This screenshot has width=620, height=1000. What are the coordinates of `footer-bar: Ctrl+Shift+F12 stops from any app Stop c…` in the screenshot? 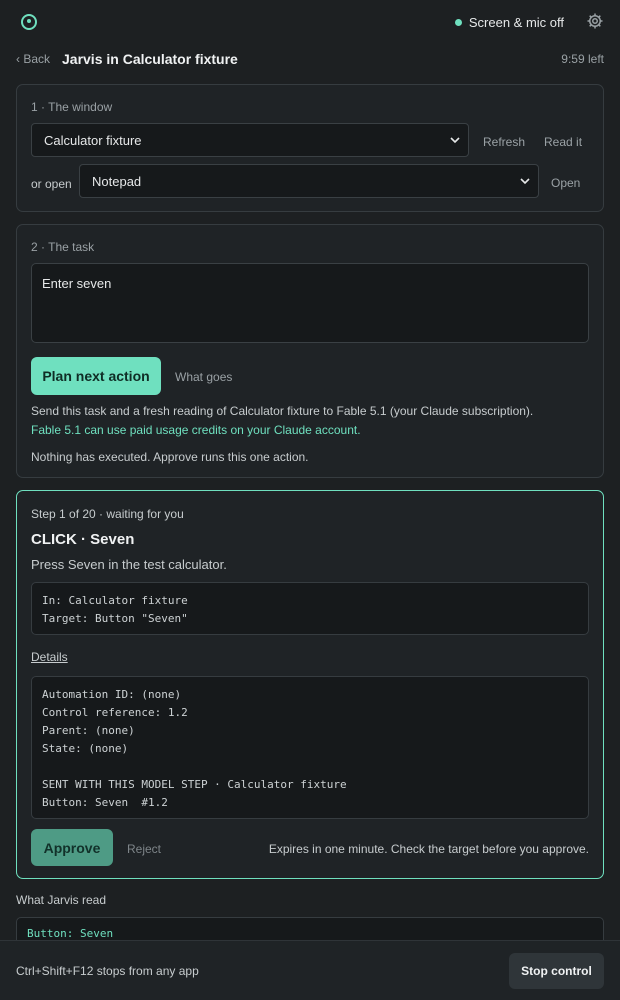 It's located at (310, 970).